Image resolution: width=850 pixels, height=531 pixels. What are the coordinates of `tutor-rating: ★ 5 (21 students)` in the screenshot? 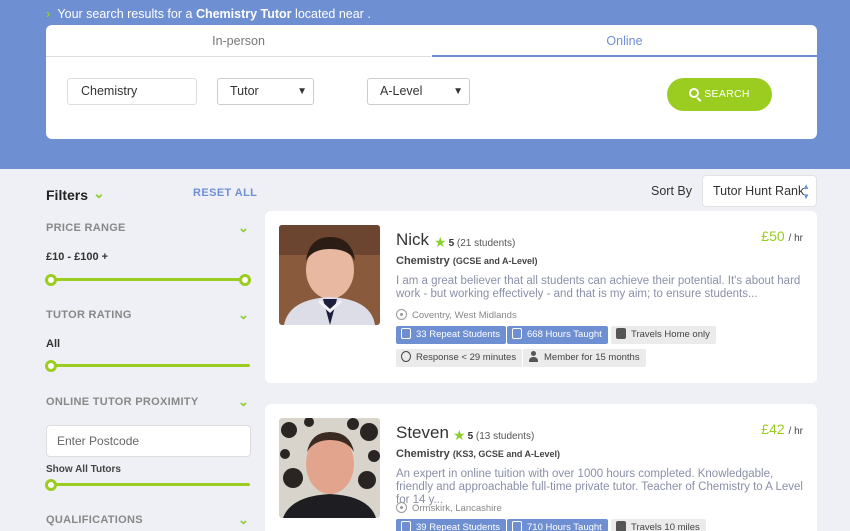 It's located at (475, 242).